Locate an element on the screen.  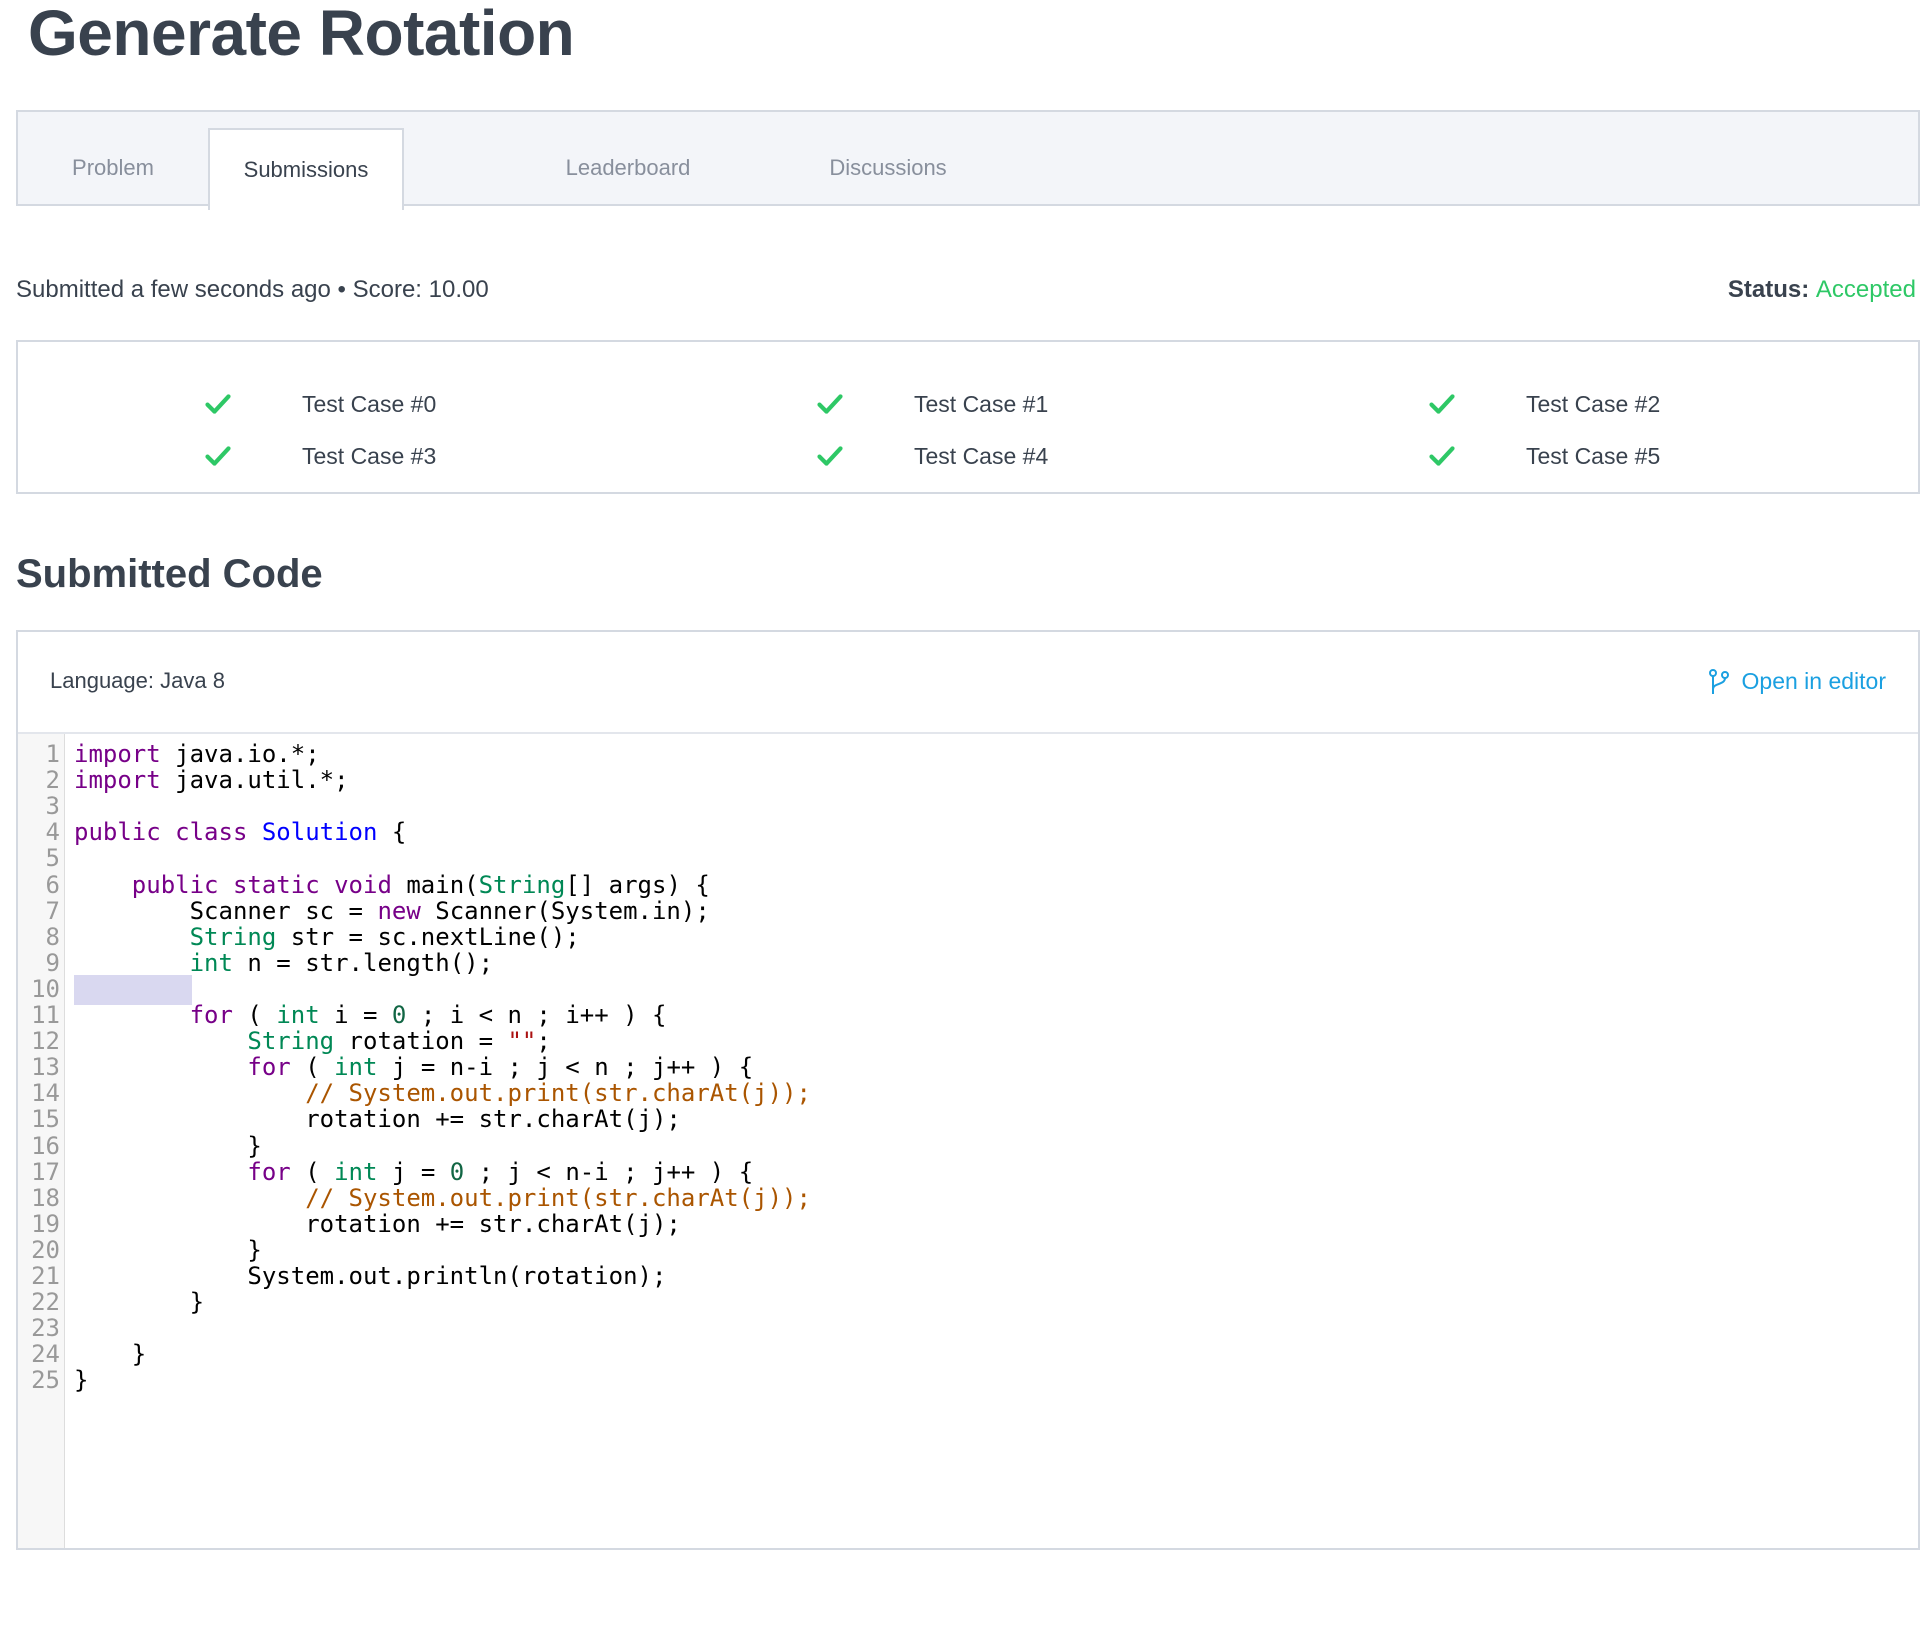
test-case: Test Case #0 is located at coordinates (320, 404).